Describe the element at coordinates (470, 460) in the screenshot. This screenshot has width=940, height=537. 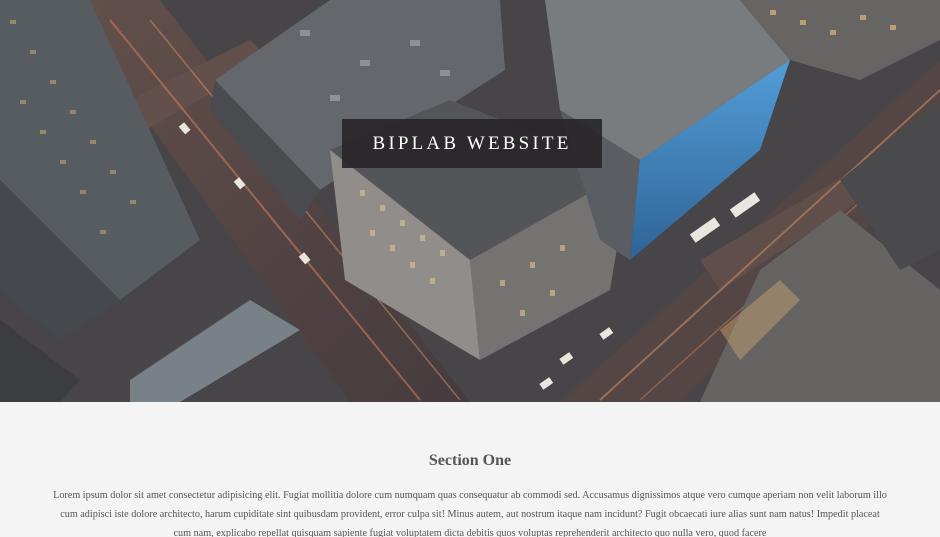
I see `section-heading: Section One` at that location.